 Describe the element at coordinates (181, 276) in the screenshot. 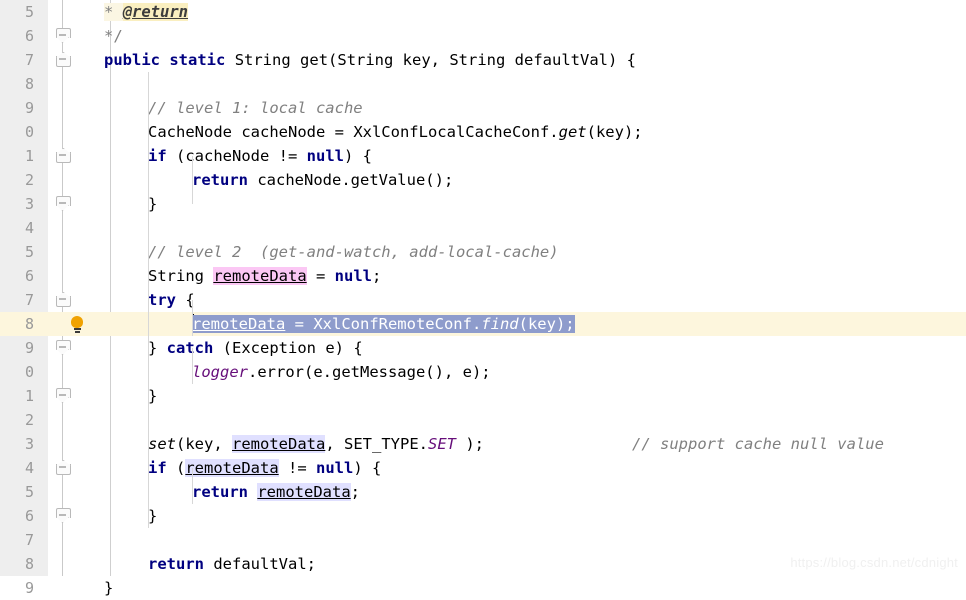

I see `type-string: String` at that location.